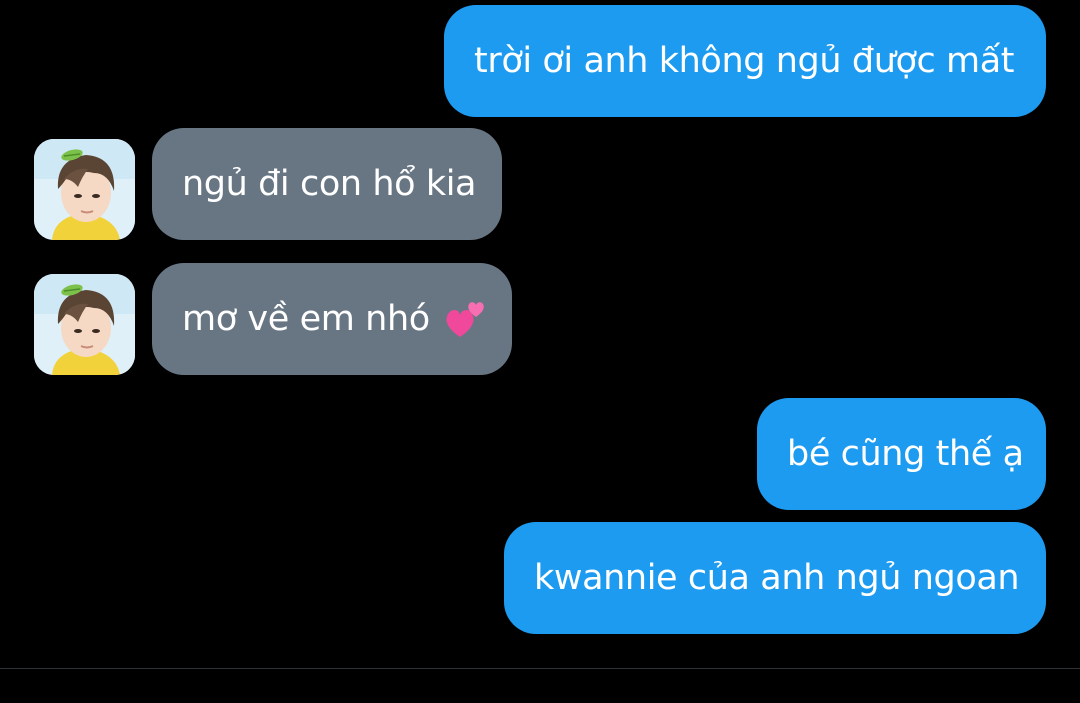 Image resolution: width=1080 pixels, height=703 pixels. I want to click on sent-message-bubble: kwannie của anh ngủ ngoan, so click(775, 578).